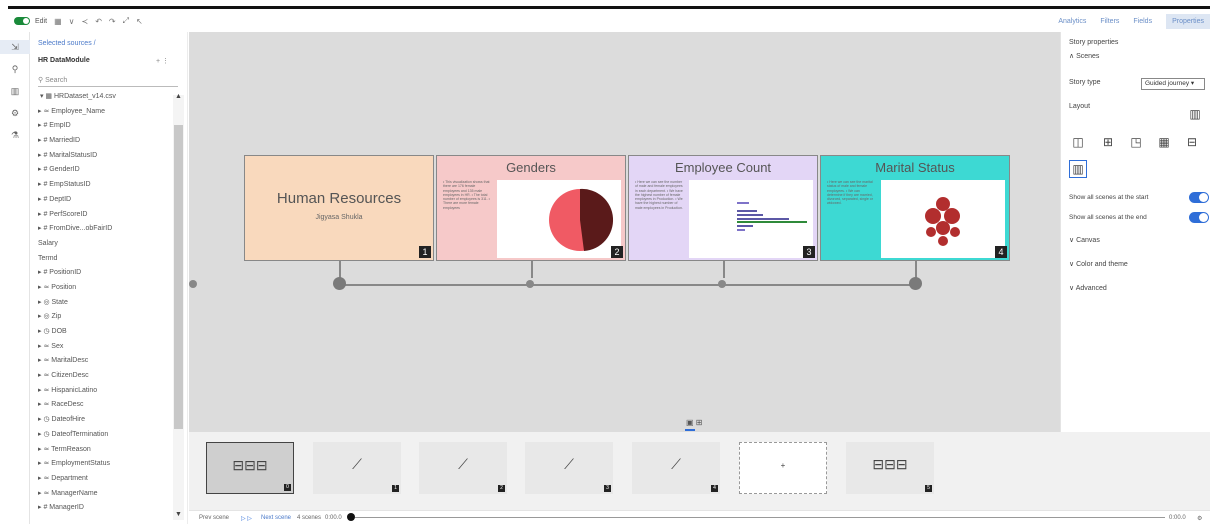 This screenshot has width=1210, height=524. What do you see at coordinates (1142, 21) in the screenshot?
I see `fields-tab: Fields` at bounding box center [1142, 21].